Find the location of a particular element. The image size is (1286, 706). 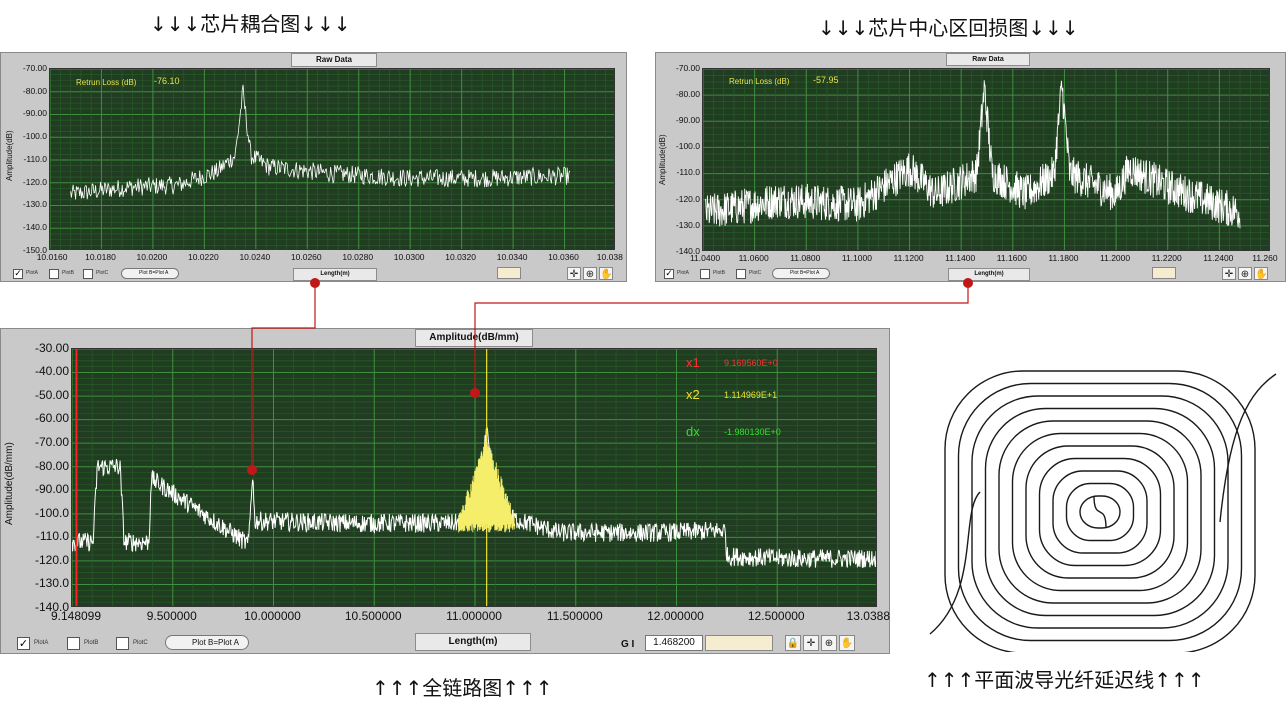

spiral-center-s-bend is located at coordinates (1100, 512).